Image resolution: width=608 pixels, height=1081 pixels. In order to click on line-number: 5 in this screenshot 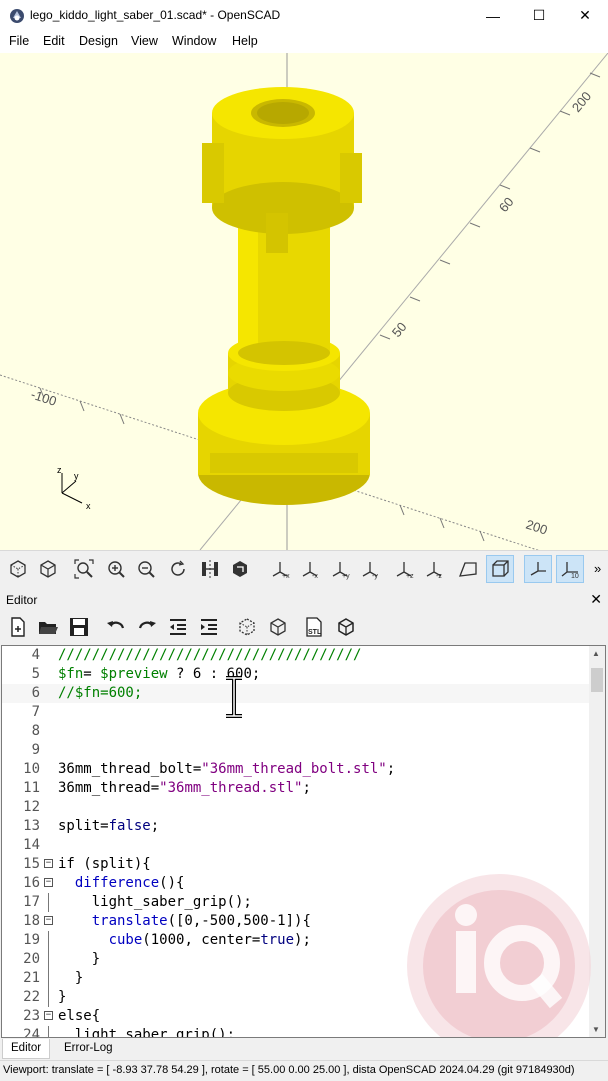, I will do `click(35, 674)`.